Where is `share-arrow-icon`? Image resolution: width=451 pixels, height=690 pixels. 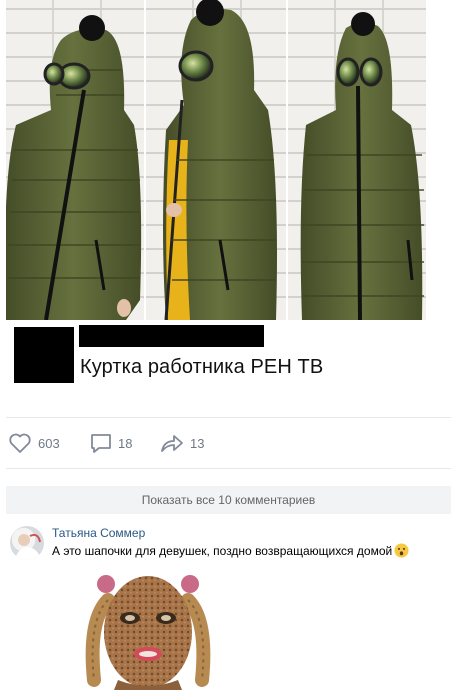 share-arrow-icon is located at coordinates (172, 443).